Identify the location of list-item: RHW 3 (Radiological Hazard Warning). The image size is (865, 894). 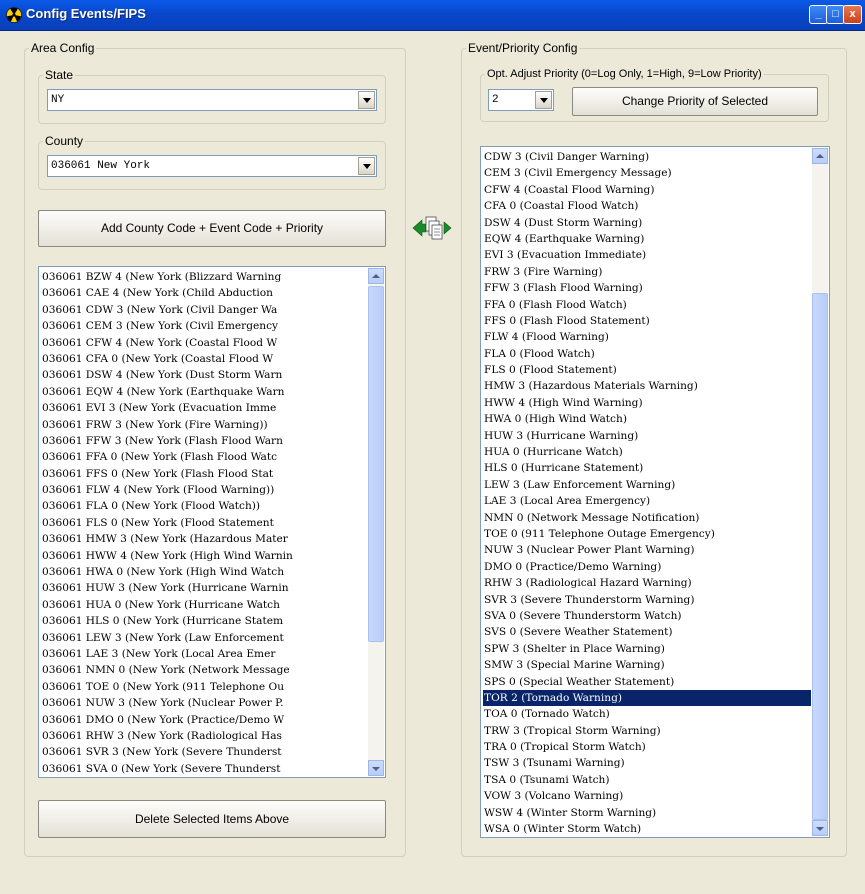
(647, 583).